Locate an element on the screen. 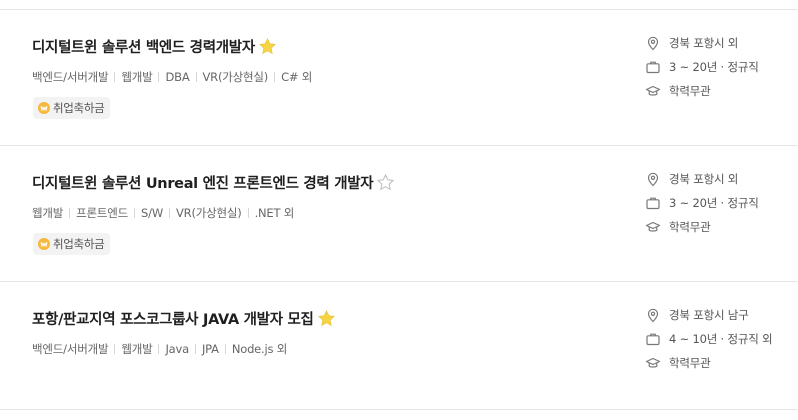 Image resolution: width=798 pixels, height=420 pixels. job-tag: Java is located at coordinates (177, 349).